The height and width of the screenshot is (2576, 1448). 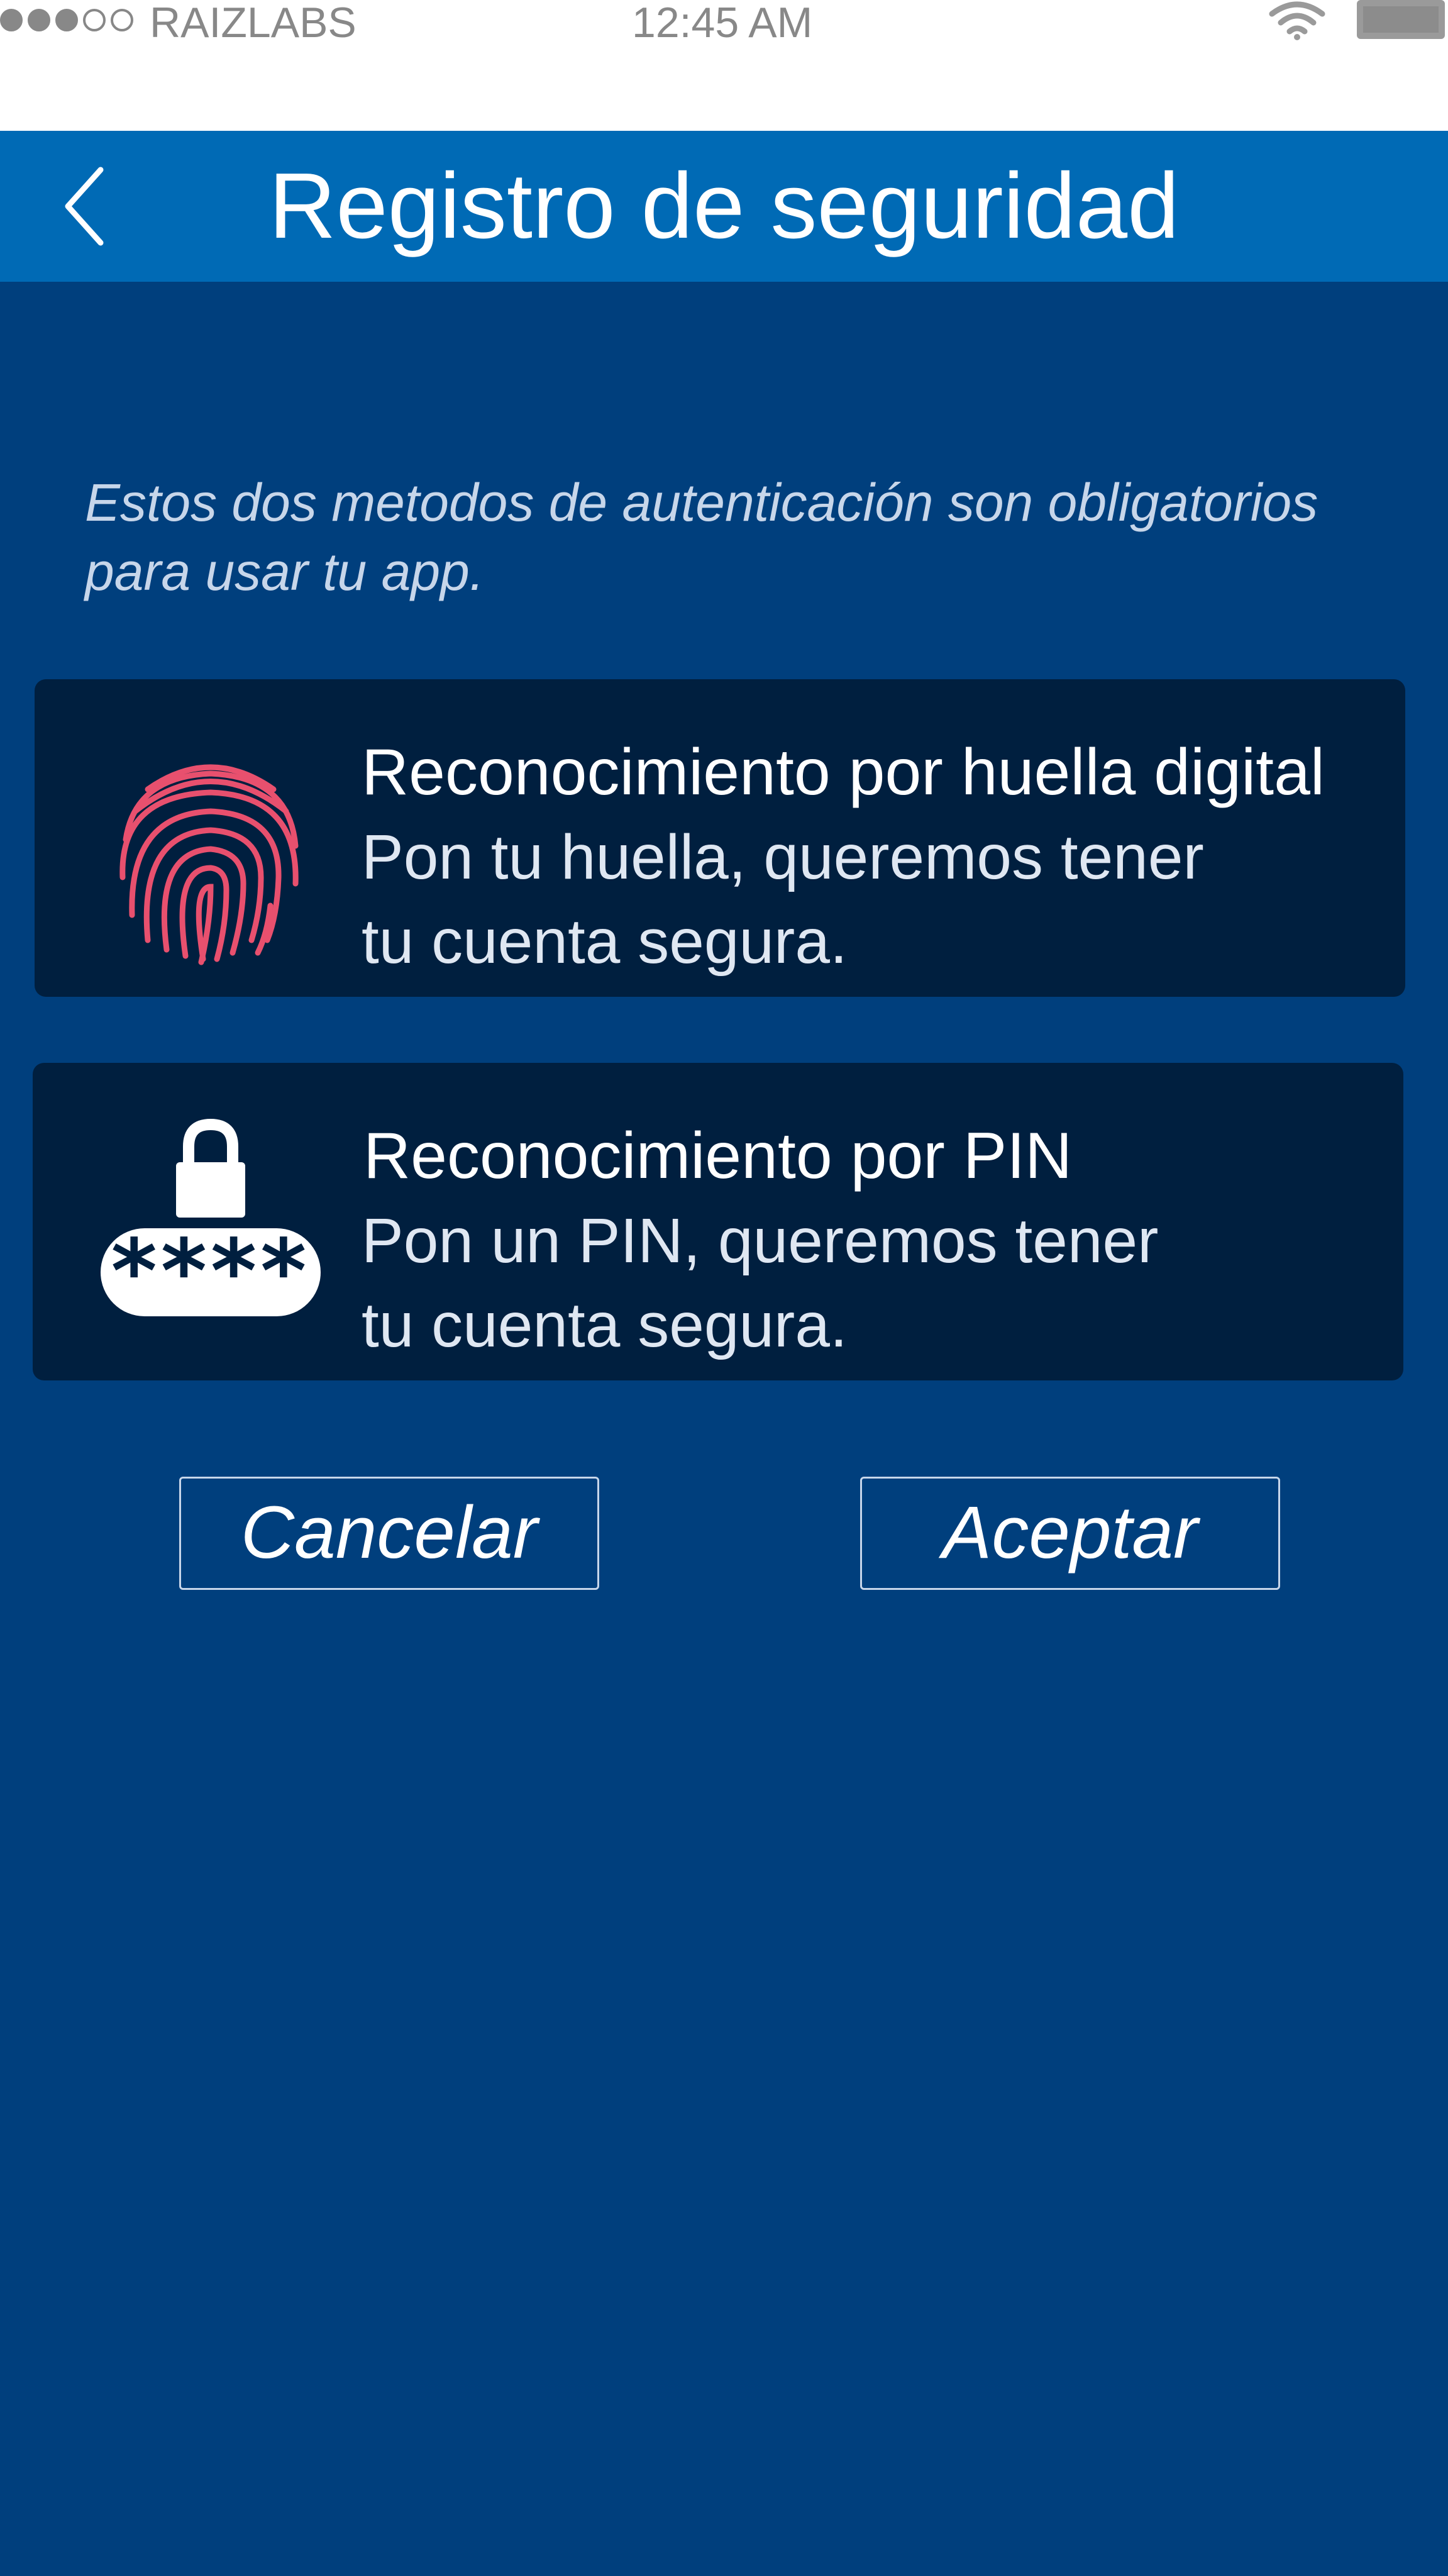 What do you see at coordinates (1401, 19) in the screenshot?
I see `battery-icon` at bounding box center [1401, 19].